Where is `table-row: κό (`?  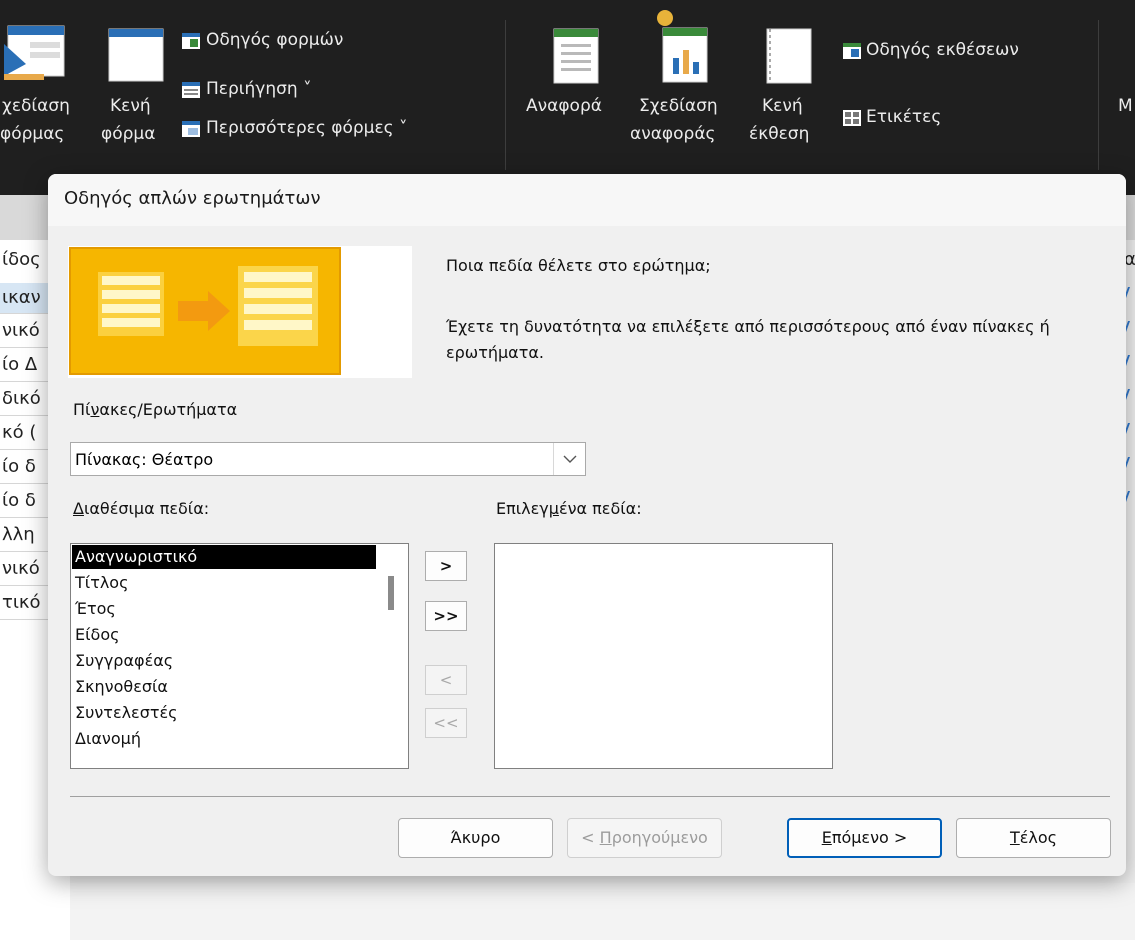 table-row: κό ( is located at coordinates (28, 432).